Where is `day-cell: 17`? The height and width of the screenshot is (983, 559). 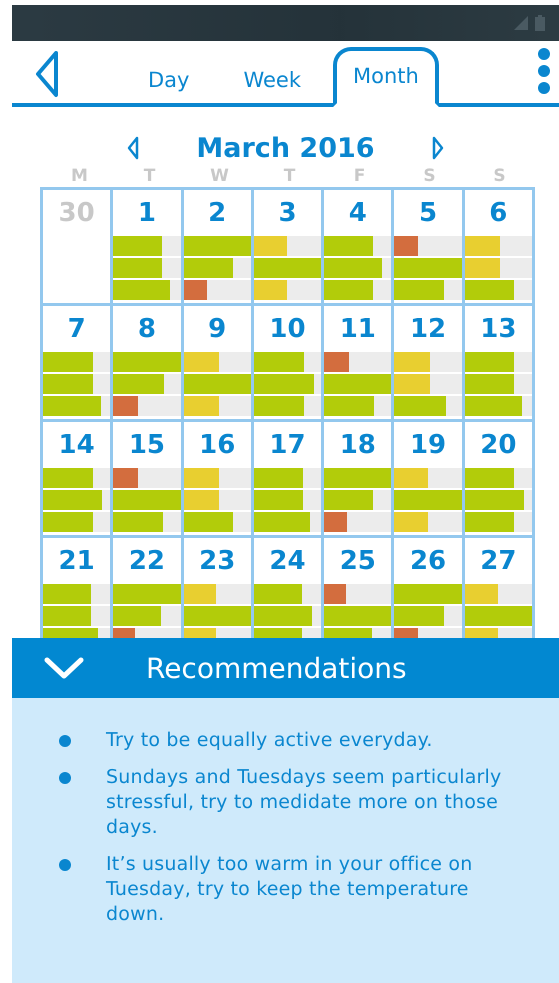
day-cell: 17 is located at coordinates (288, 478).